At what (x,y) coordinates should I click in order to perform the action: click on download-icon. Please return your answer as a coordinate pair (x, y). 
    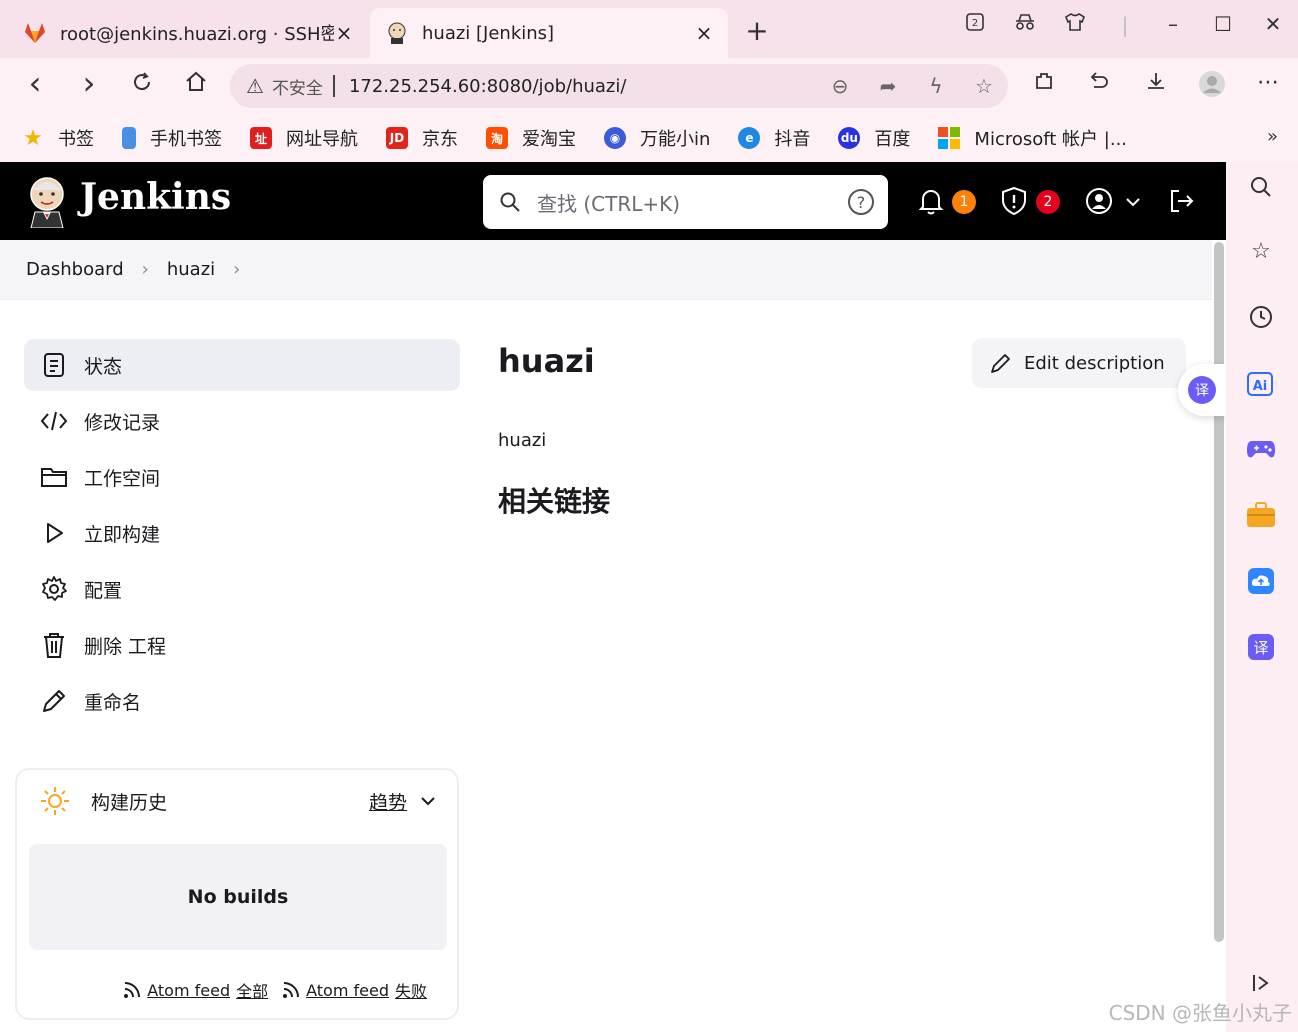
    Looking at the image, I should click on (1156, 87).